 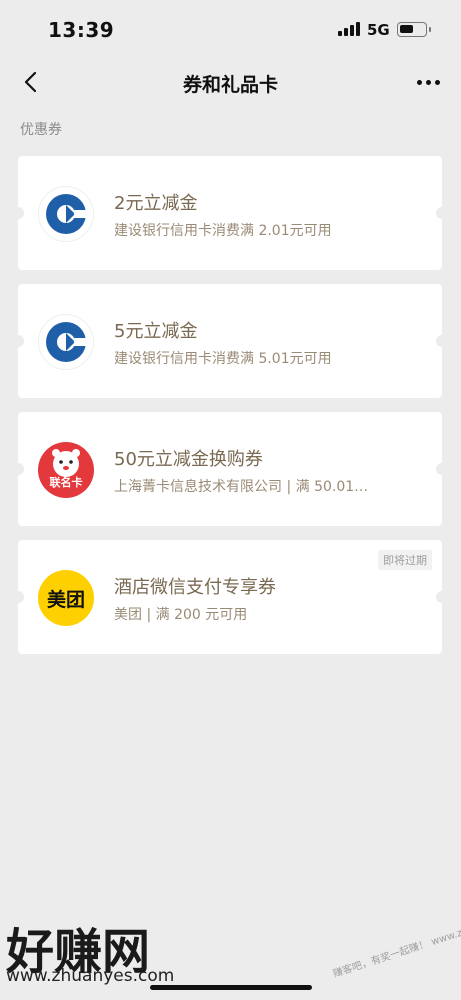 I want to click on section-label-coupons: 优惠券, so click(x=41, y=130).